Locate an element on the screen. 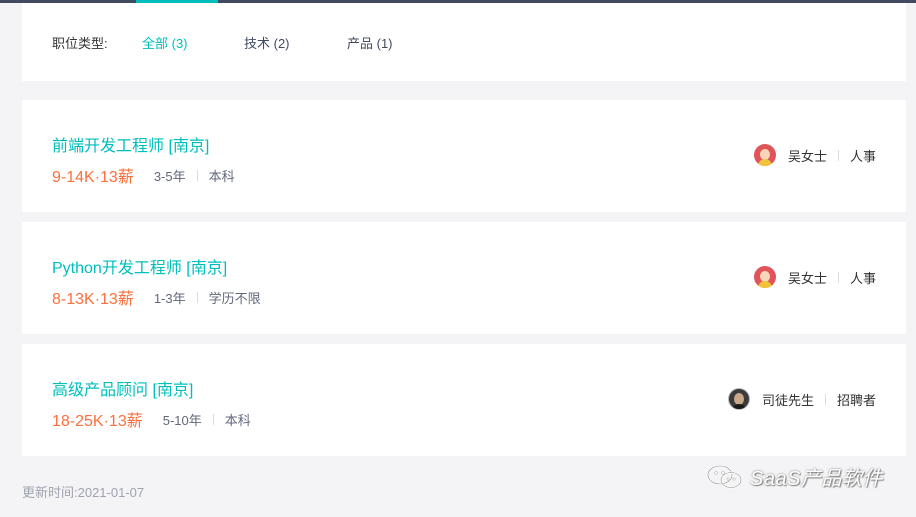 This screenshot has width=916, height=517. filter-tab-product: 产品 (1) is located at coordinates (370, 42).